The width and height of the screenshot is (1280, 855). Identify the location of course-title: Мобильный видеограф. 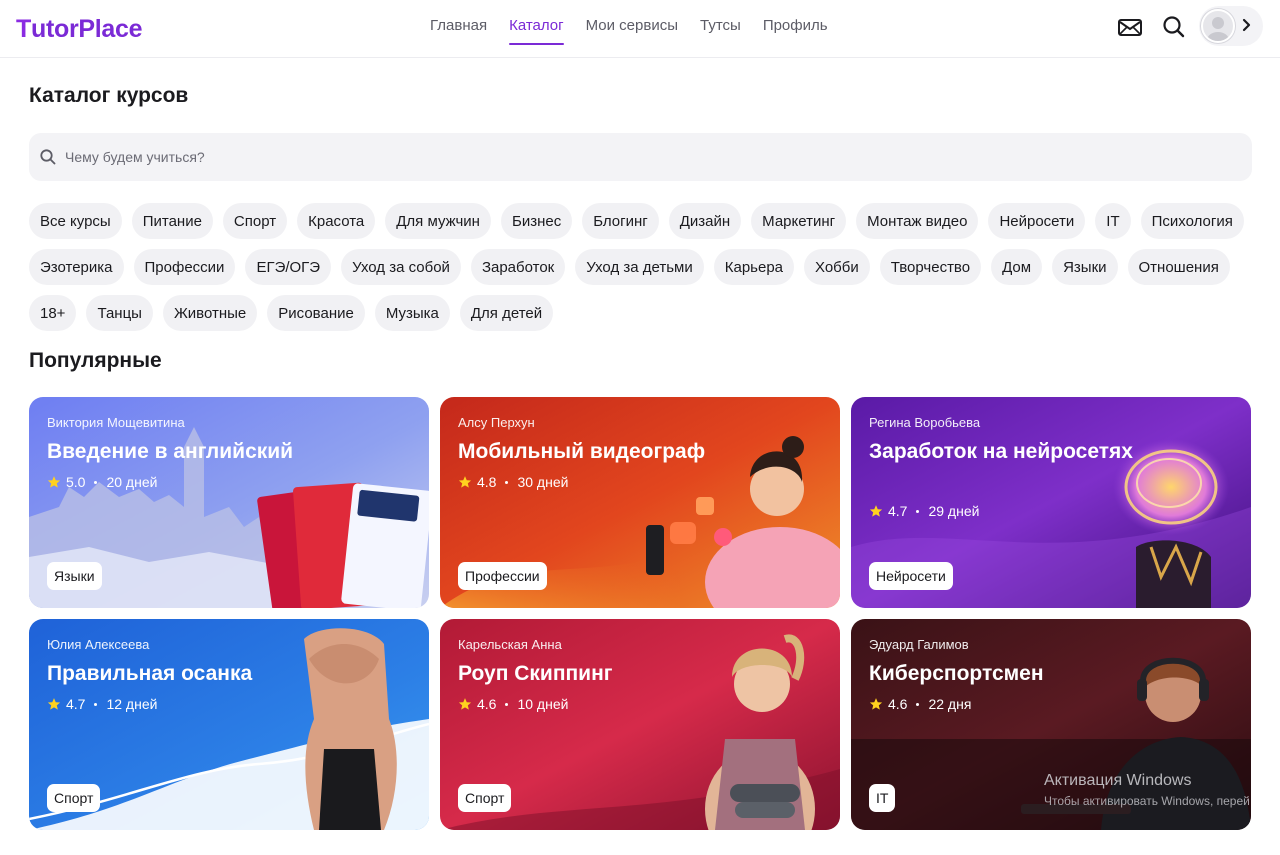
(582, 451).